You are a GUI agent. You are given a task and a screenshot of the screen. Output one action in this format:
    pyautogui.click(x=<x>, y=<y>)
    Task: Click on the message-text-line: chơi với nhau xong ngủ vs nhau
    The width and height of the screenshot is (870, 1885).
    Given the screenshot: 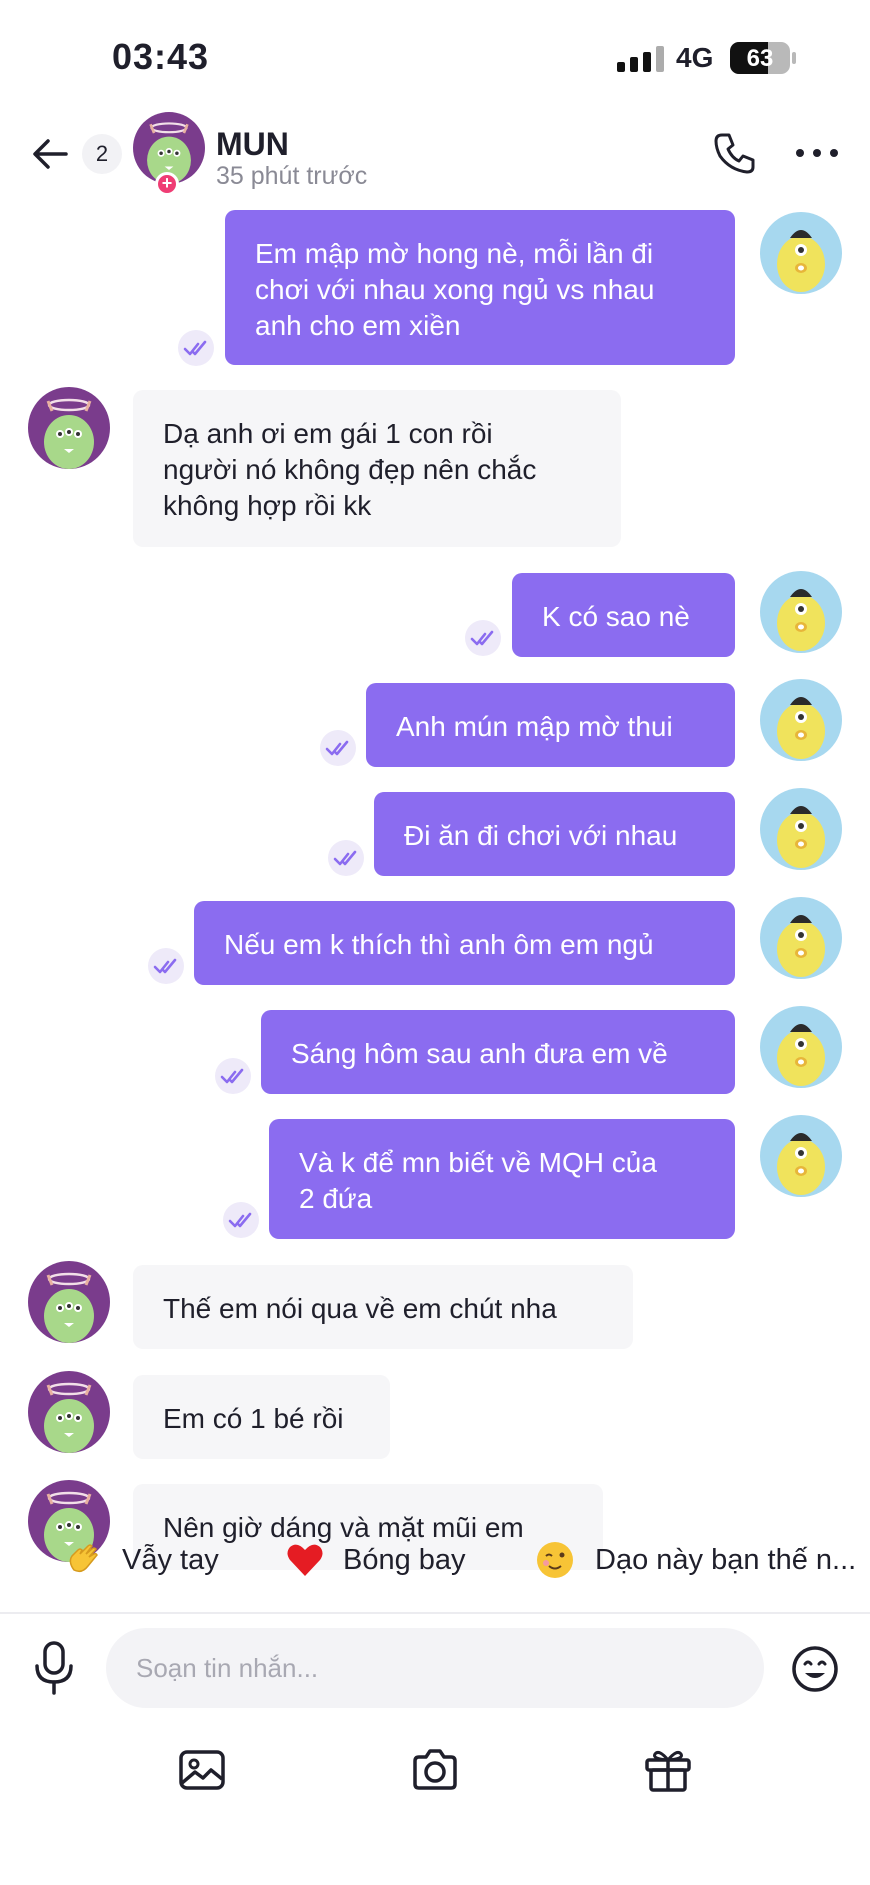 What is the action you would take?
    pyautogui.click(x=455, y=289)
    